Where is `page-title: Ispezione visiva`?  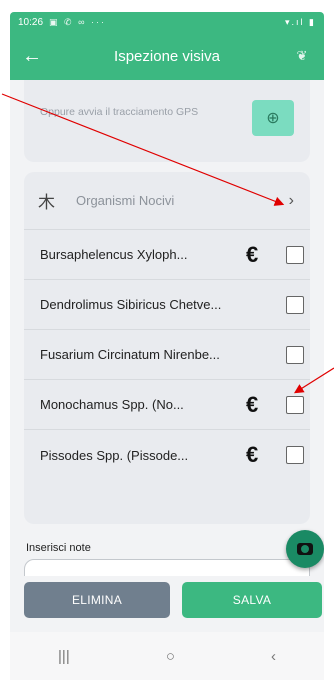
page-title: Ispezione visiva is located at coordinates (167, 56).